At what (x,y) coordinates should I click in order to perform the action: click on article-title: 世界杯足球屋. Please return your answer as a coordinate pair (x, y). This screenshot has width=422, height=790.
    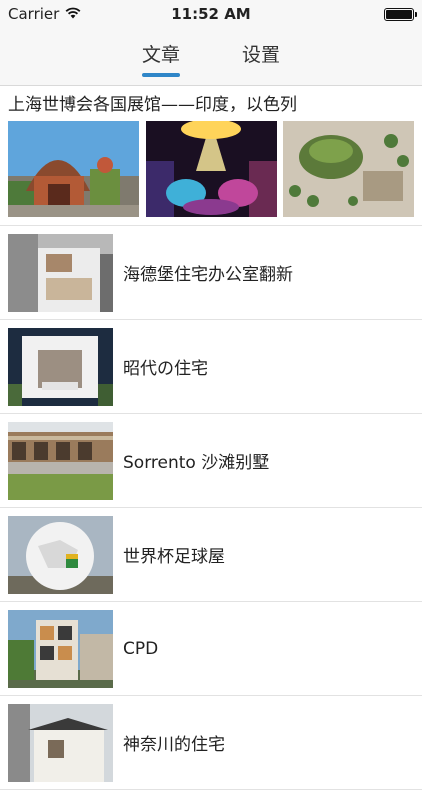
    Looking at the image, I should click on (174, 557).